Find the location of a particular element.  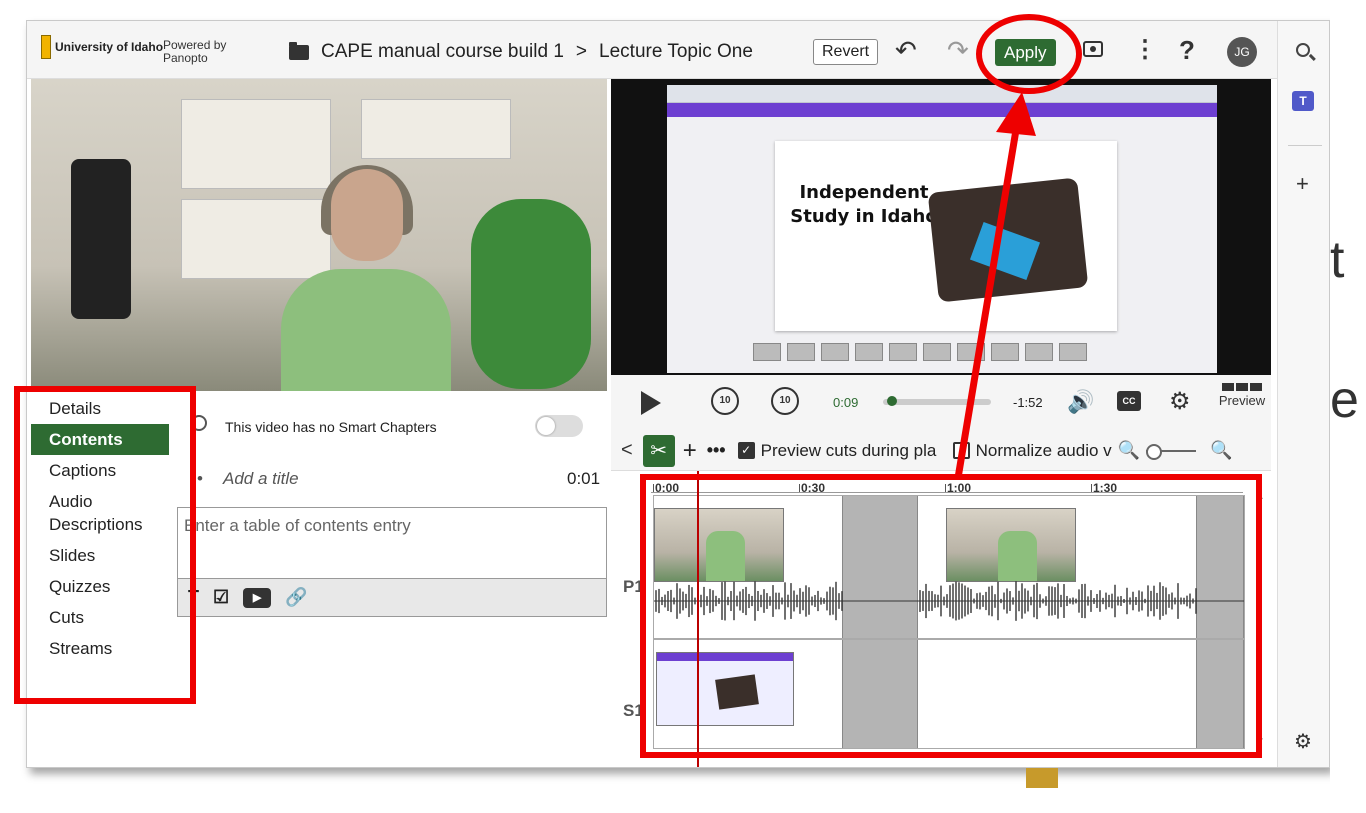

avatar: JG is located at coordinates (1242, 52).